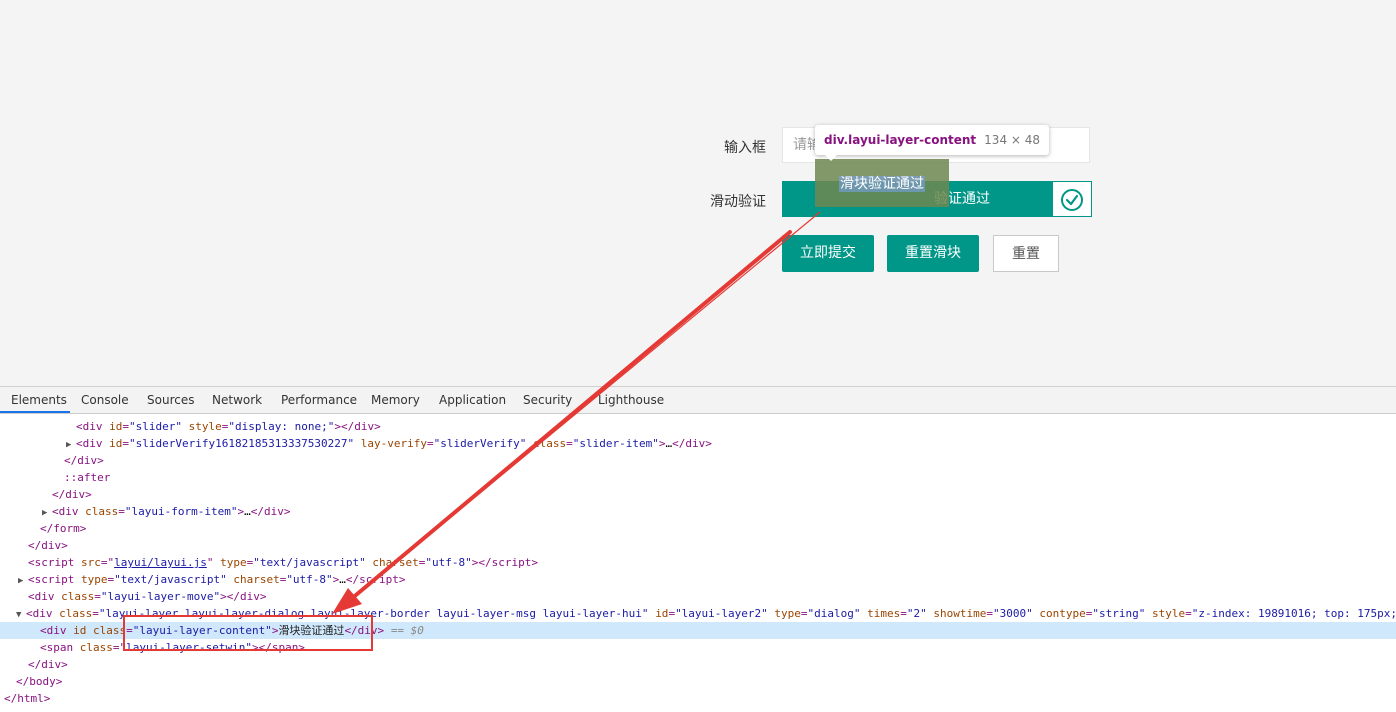  Describe the element at coordinates (698, 511) in the screenshot. I see `dom-line: ▶ <div class="layui-form-item">…</div>` at that location.